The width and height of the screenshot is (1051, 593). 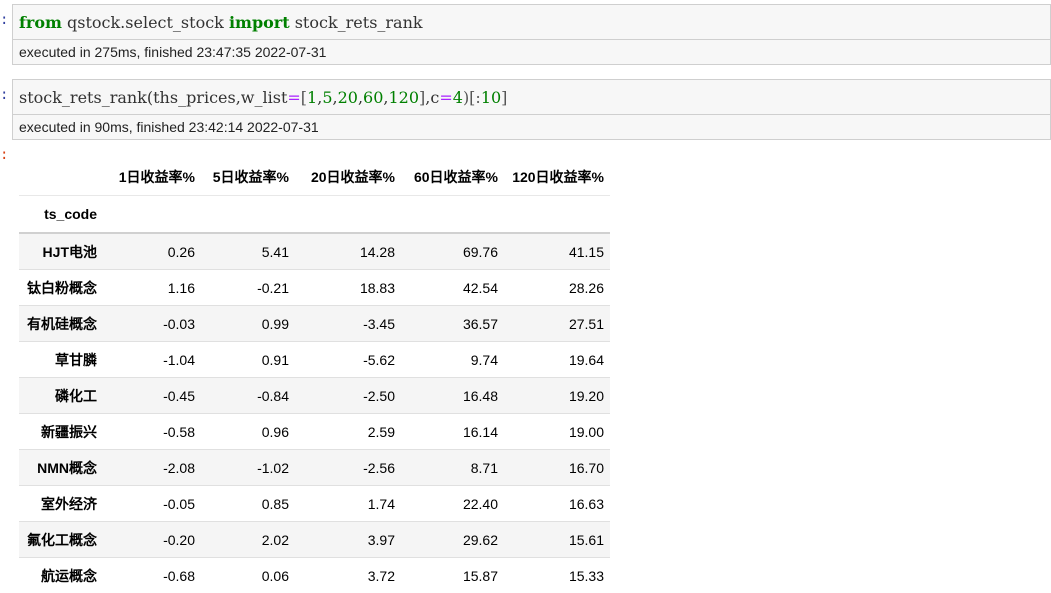 I want to click on code-token: ,c, so click(x=432, y=97).